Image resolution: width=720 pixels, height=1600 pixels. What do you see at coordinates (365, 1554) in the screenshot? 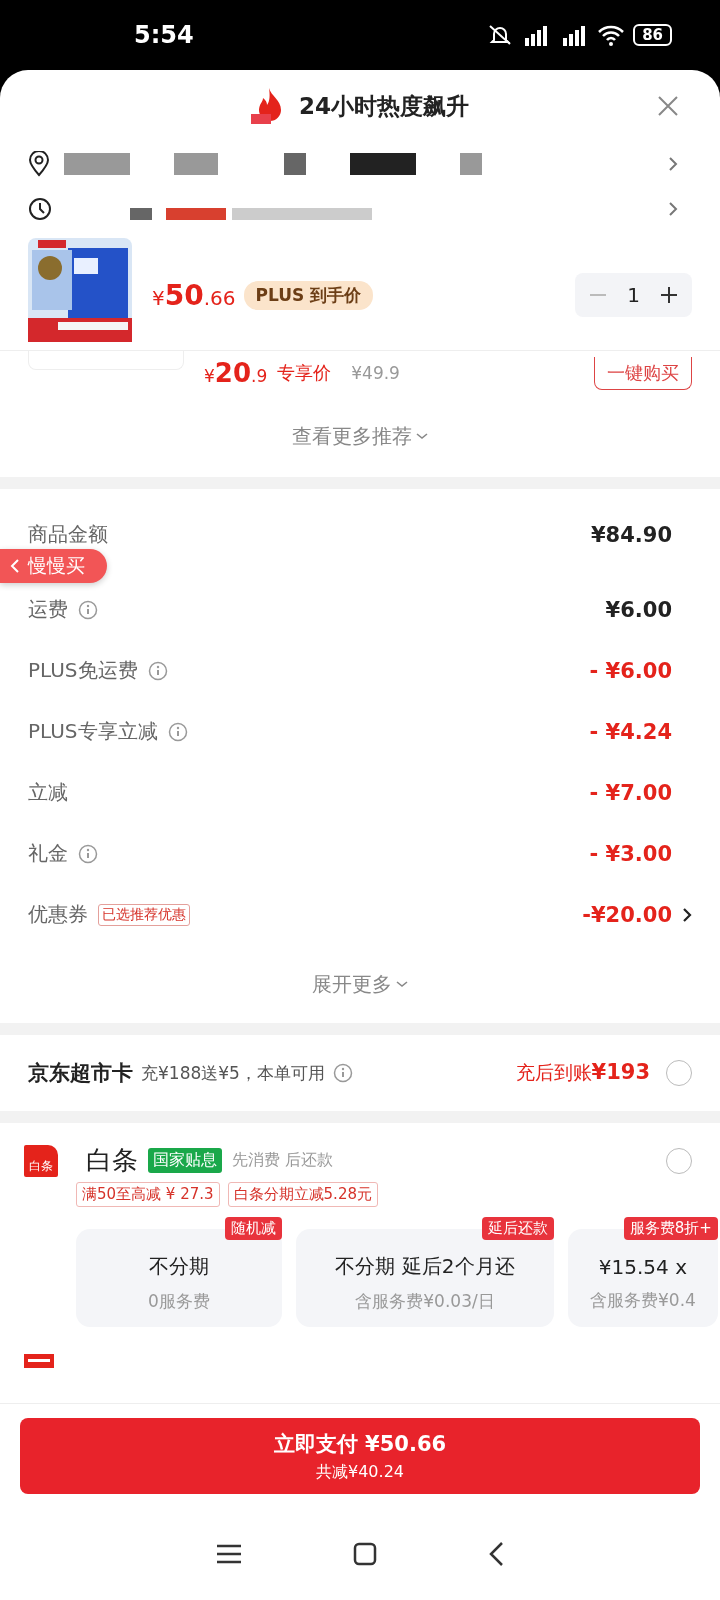
I see `home-icon` at bounding box center [365, 1554].